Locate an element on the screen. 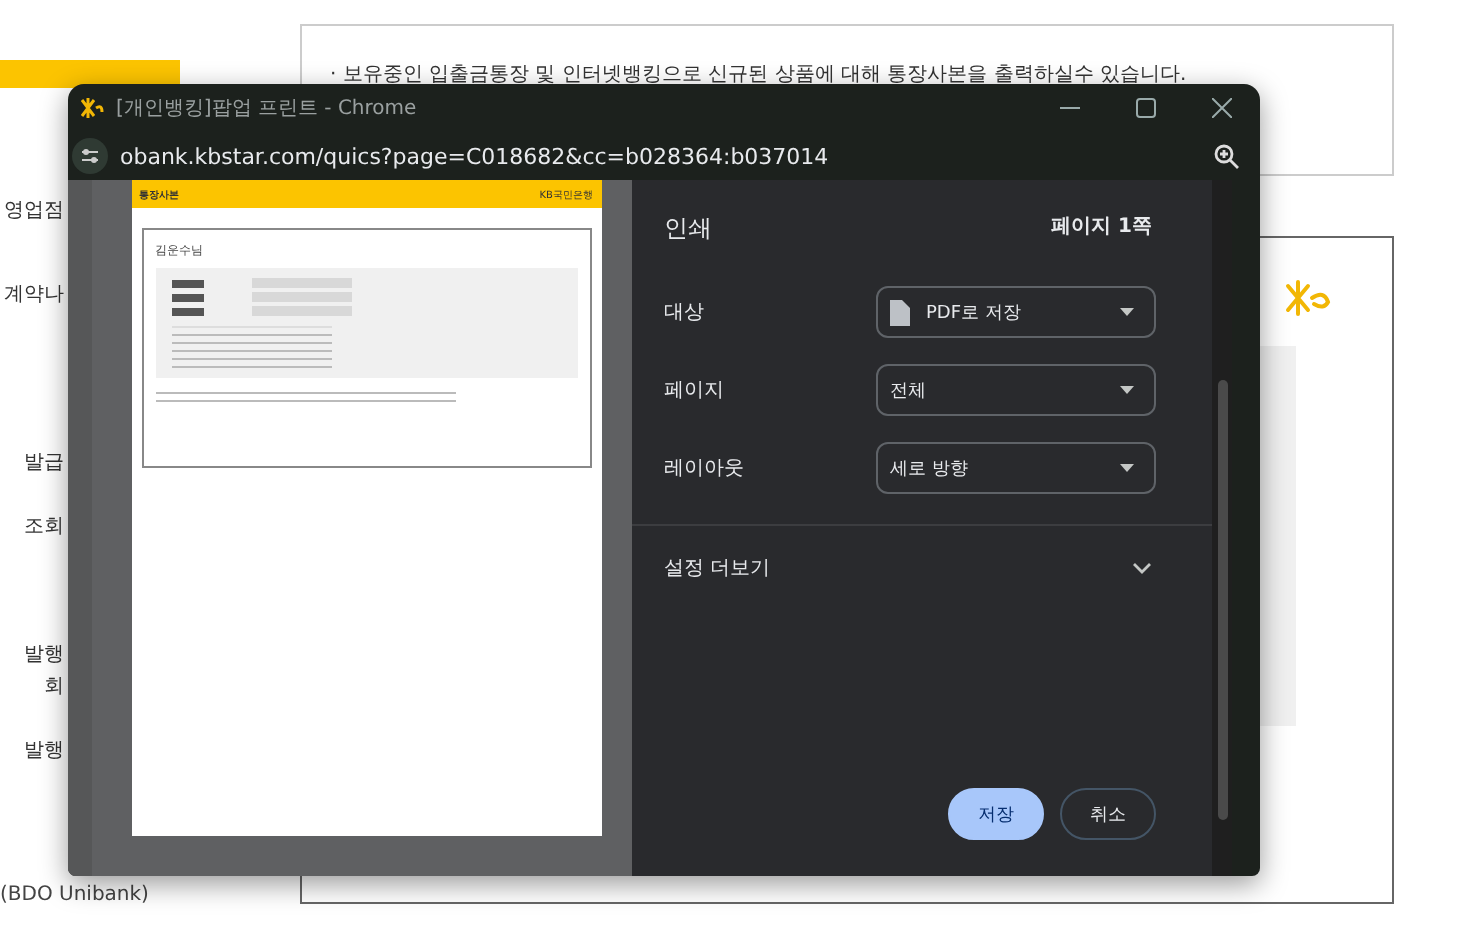 Image resolution: width=1460 pixels, height=936 pixels. document-icon is located at coordinates (900, 312).